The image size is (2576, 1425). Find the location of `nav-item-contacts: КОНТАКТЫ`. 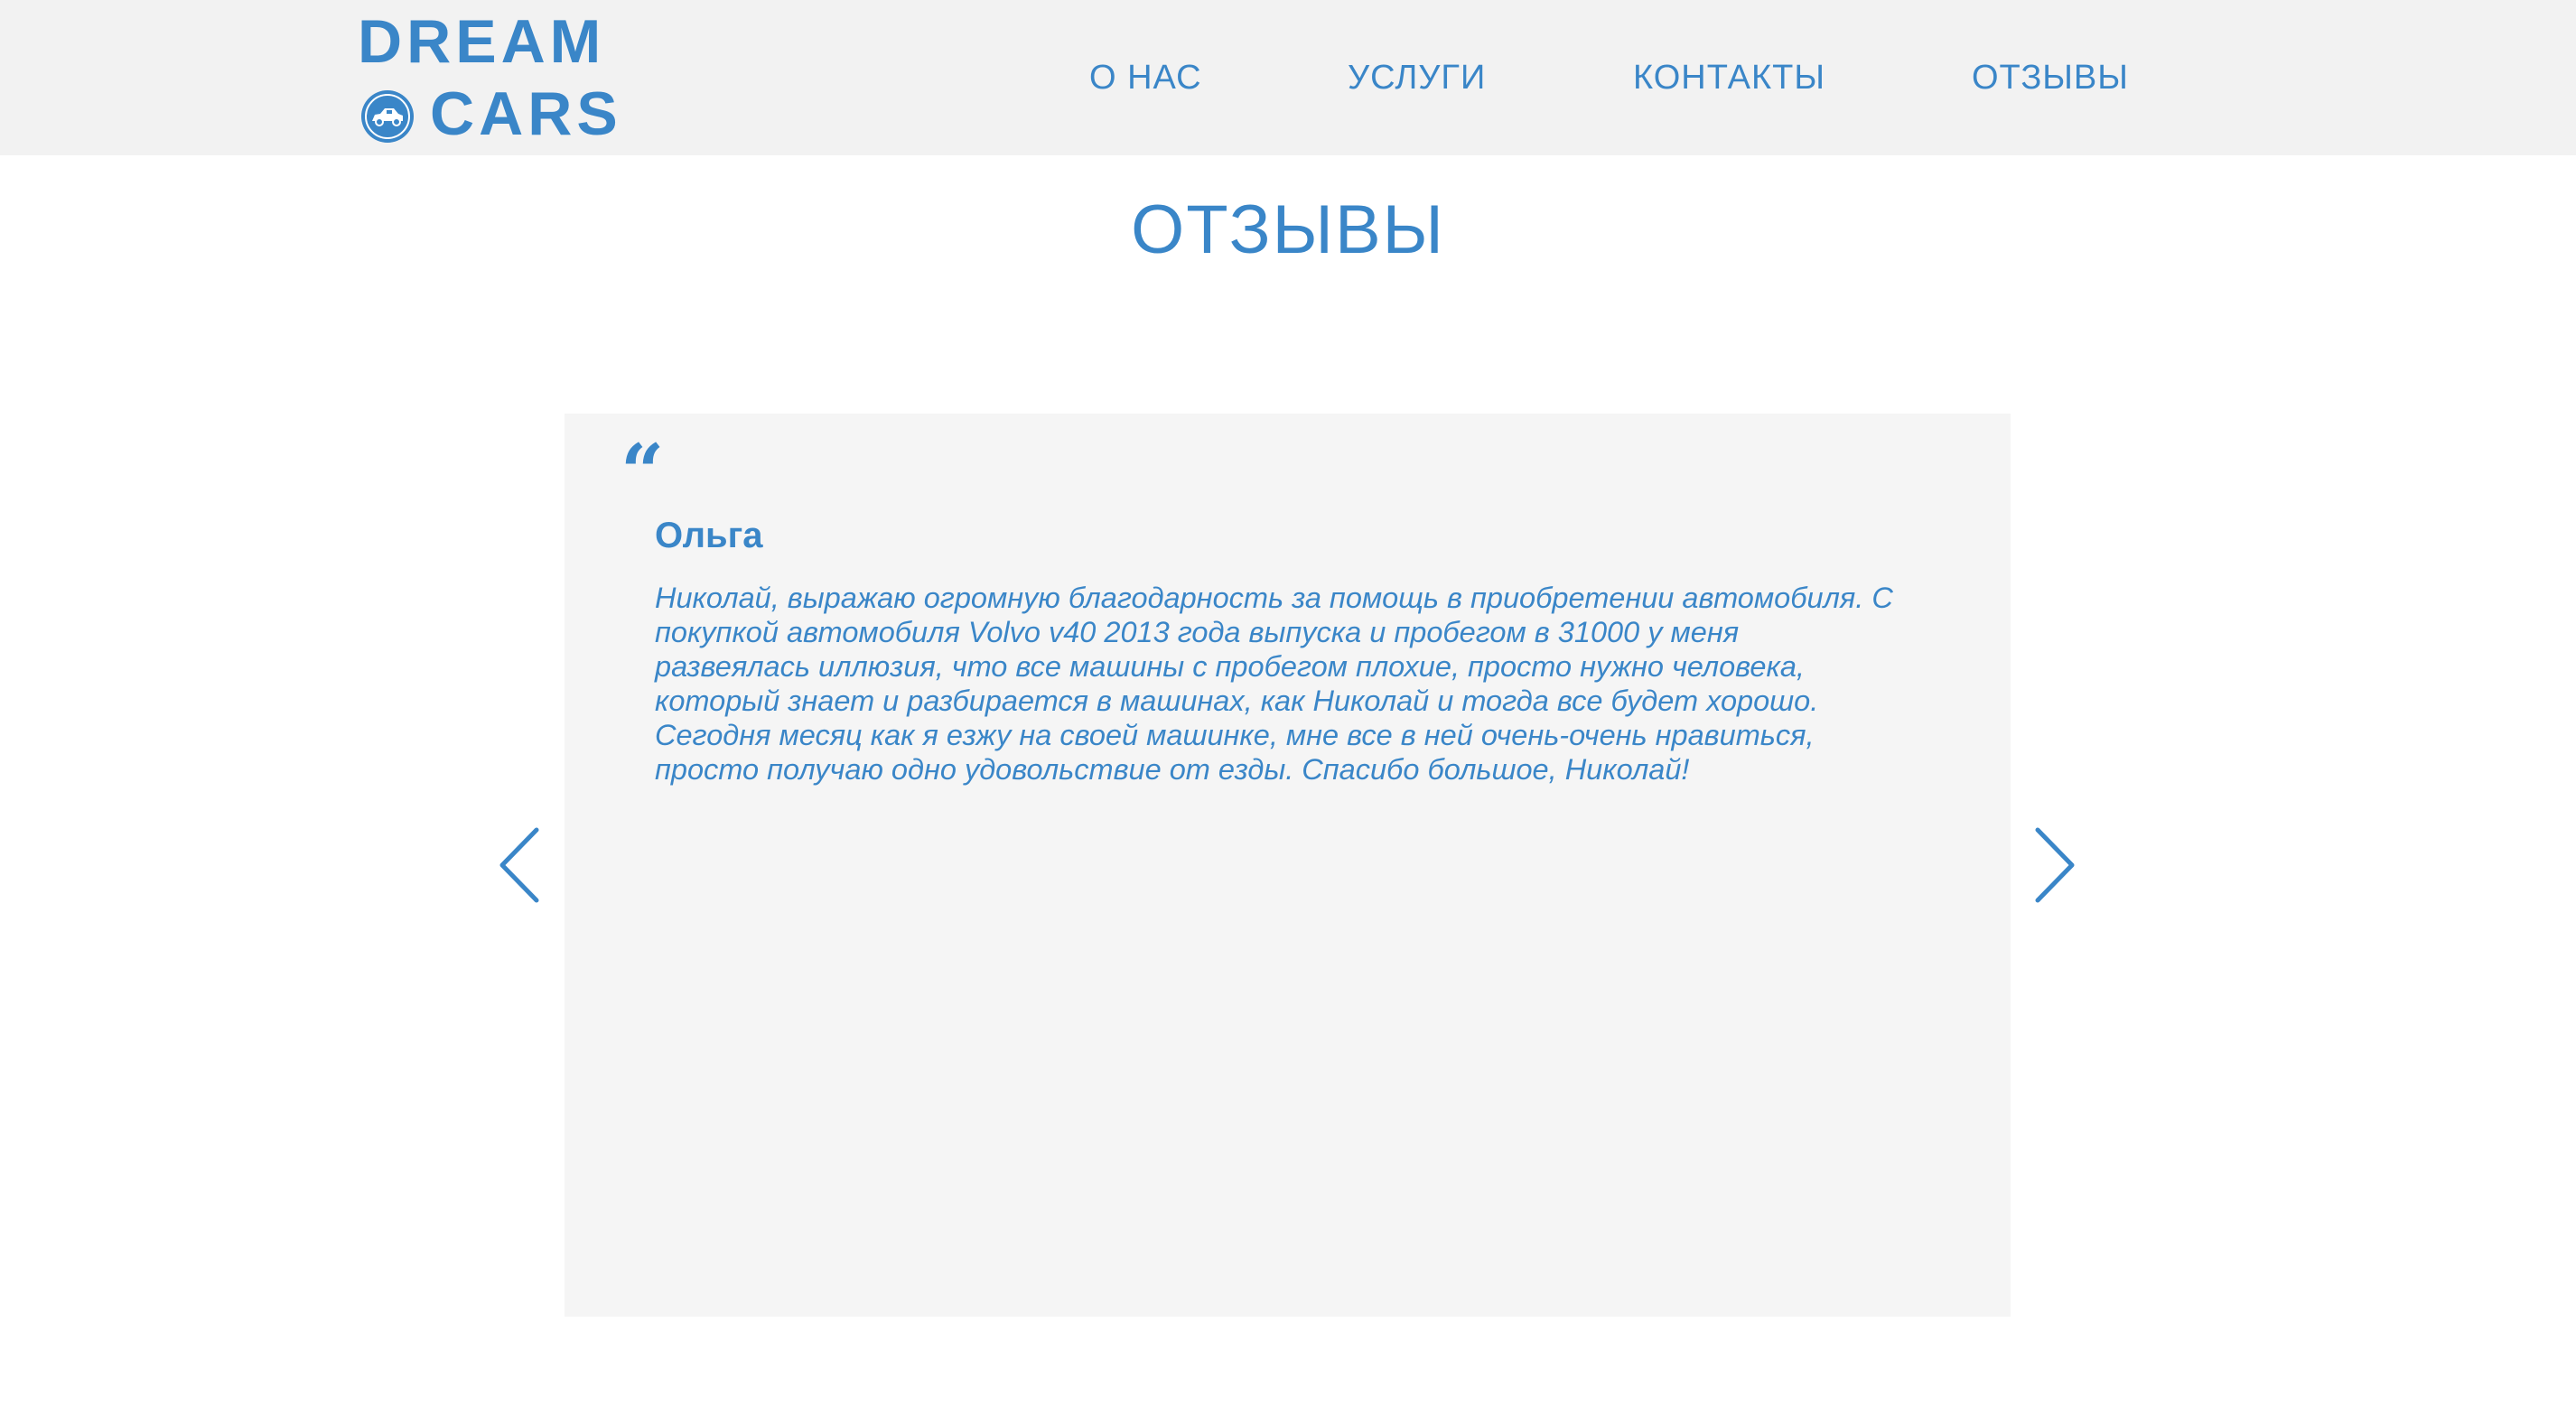

nav-item-contacts: КОНТАКТЫ is located at coordinates (1729, 78).